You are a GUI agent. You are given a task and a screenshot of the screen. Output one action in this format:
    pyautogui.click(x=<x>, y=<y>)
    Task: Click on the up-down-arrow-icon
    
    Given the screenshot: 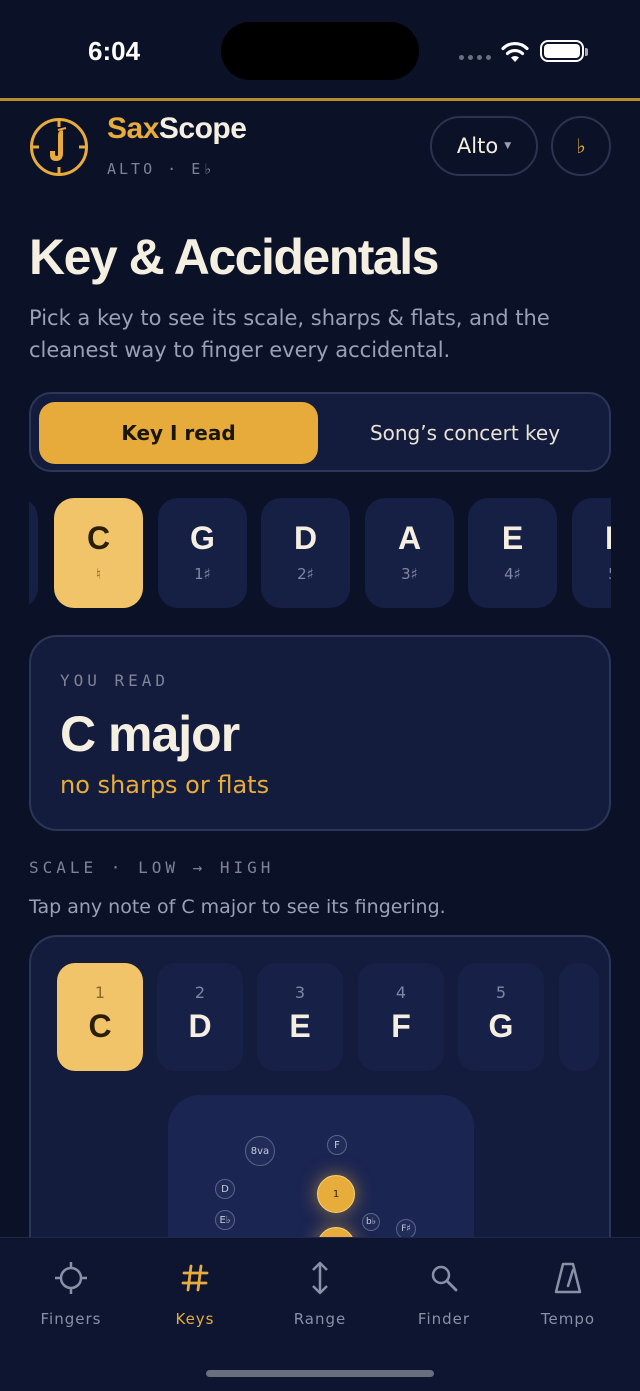 What is the action you would take?
    pyautogui.click(x=320, y=1278)
    